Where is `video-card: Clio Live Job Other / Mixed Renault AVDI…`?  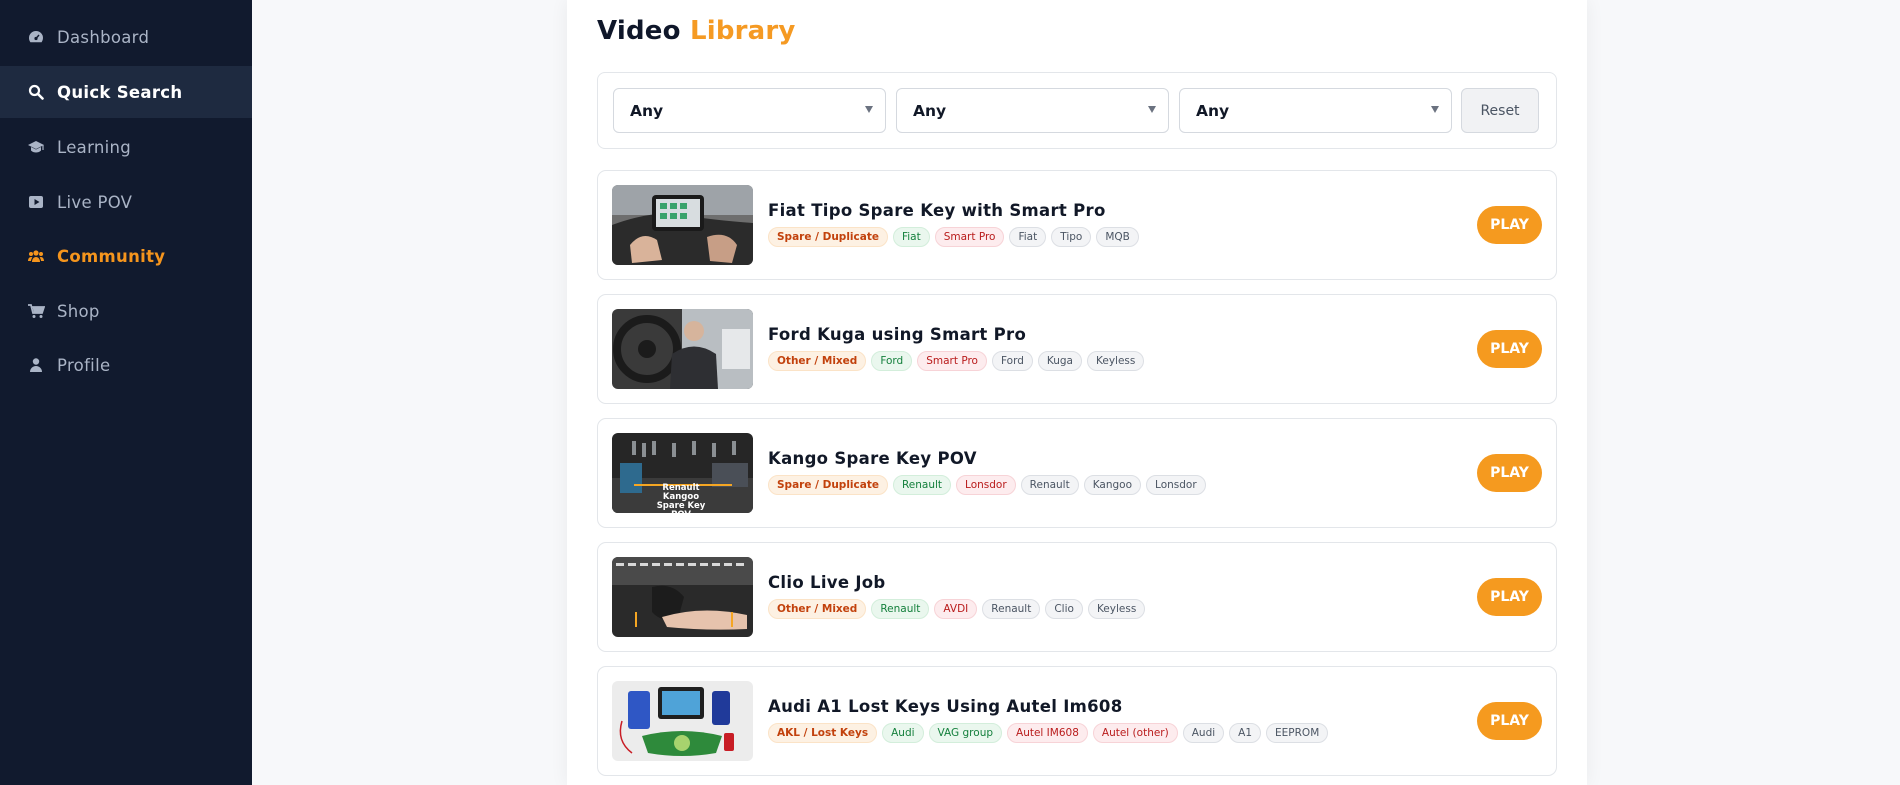 video-card: Clio Live Job Other / Mixed Renault AVDI… is located at coordinates (1077, 597).